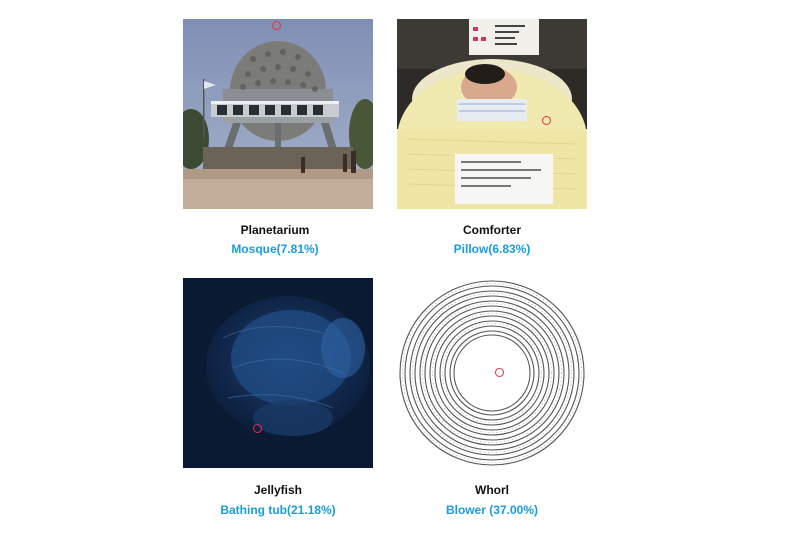  I want to click on predicted-label: Bathing tub(21.18%), so click(278, 510).